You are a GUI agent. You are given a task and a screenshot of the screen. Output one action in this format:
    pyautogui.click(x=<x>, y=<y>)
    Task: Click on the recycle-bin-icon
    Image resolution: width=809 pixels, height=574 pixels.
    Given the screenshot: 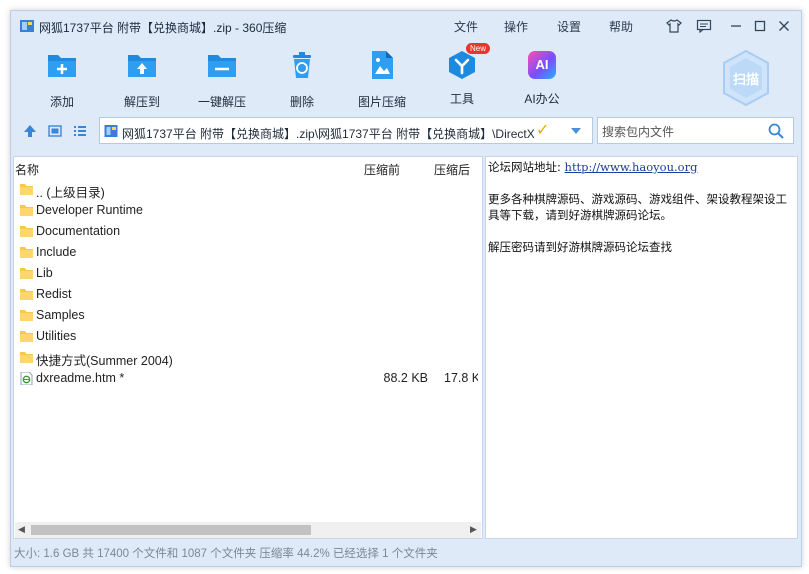 What is the action you would take?
    pyautogui.click(x=302, y=65)
    